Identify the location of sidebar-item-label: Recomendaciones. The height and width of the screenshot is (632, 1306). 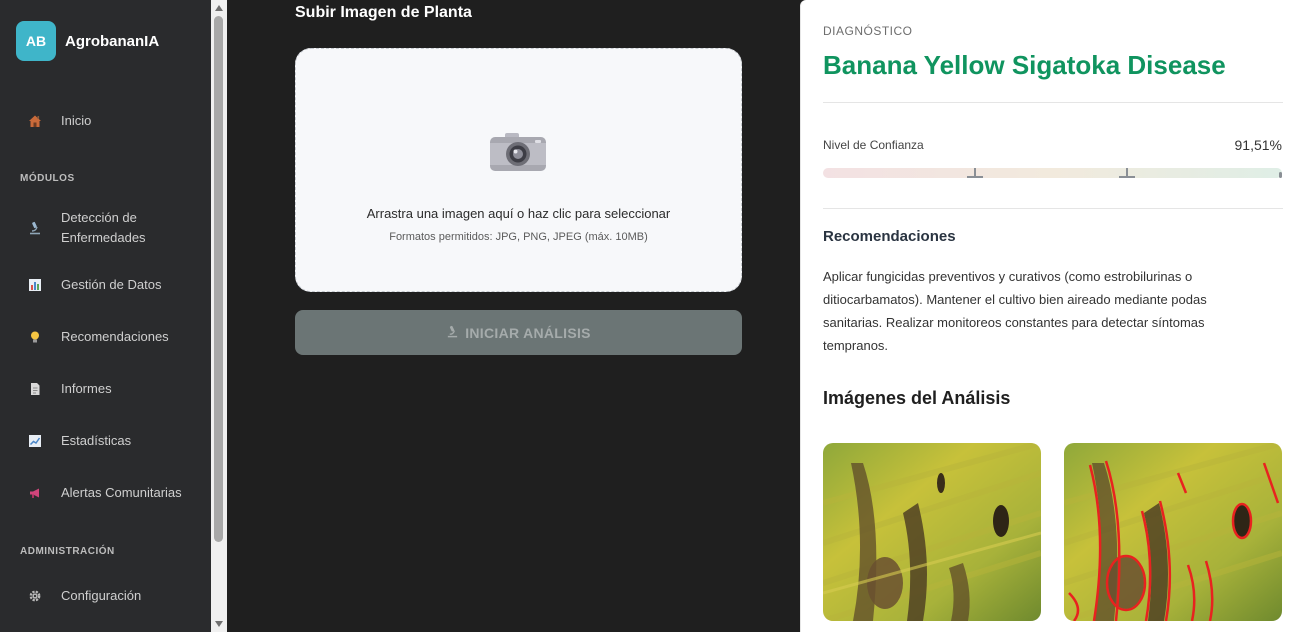
(115, 336).